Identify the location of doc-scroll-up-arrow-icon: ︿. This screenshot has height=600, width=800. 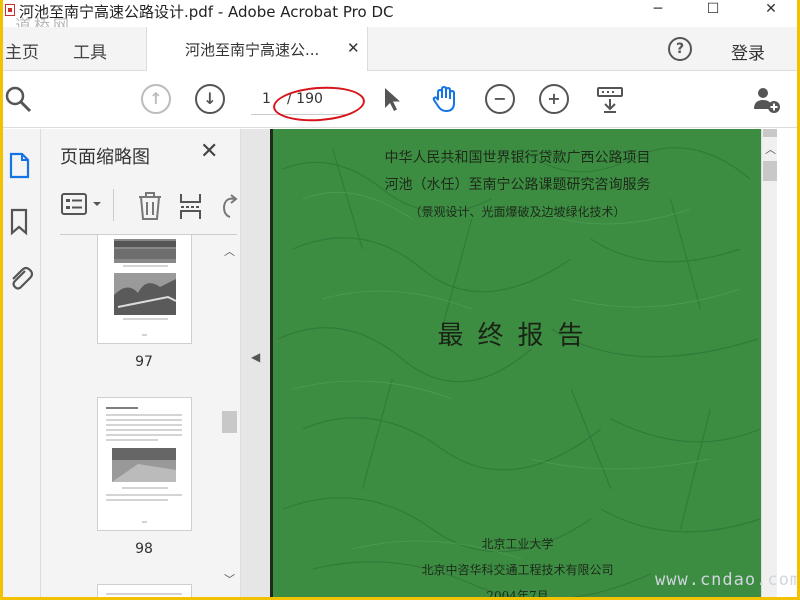
(770, 149).